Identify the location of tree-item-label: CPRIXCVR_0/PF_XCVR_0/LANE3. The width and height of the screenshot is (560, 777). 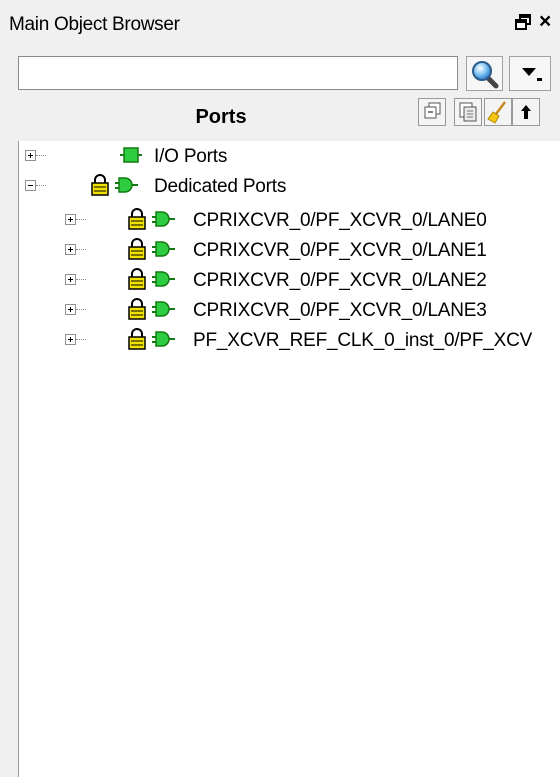
(340, 310).